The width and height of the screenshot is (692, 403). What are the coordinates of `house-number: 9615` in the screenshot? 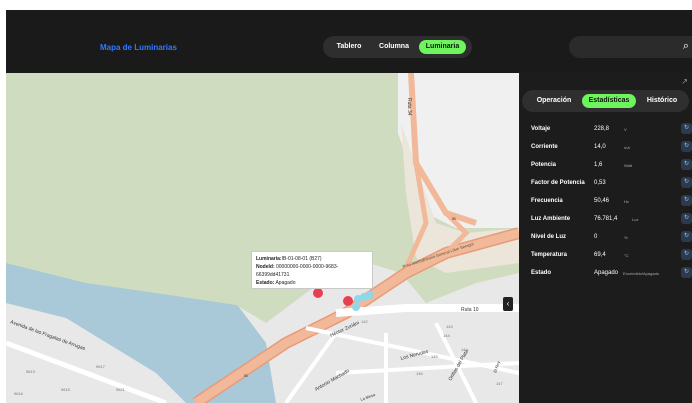 It's located at (66, 389).